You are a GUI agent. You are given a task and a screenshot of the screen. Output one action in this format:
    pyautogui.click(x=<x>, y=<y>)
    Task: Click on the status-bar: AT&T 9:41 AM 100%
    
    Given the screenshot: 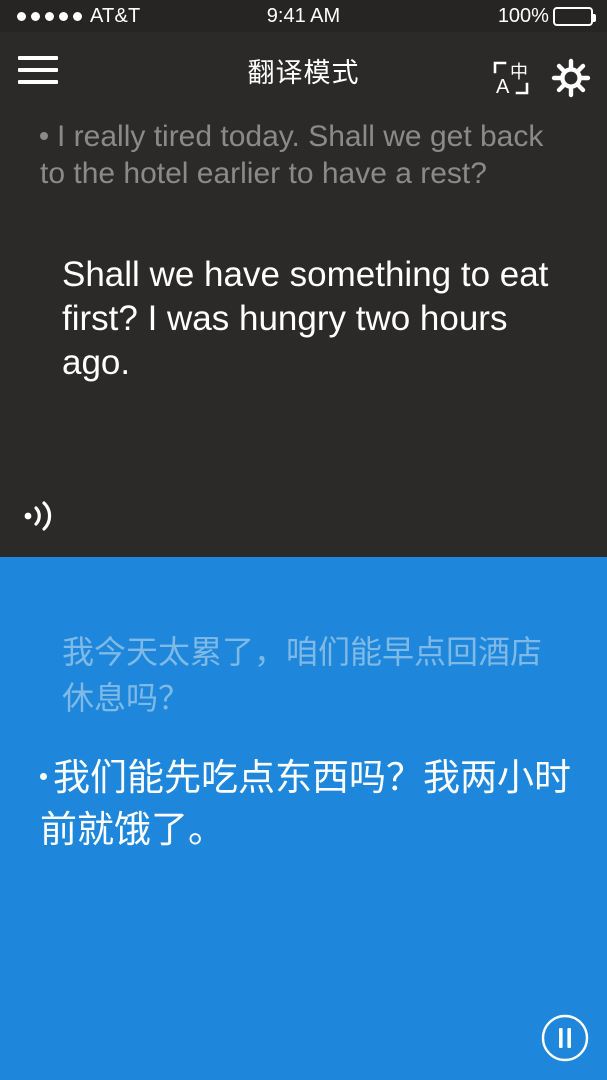 What is the action you would take?
    pyautogui.click(x=303, y=16)
    